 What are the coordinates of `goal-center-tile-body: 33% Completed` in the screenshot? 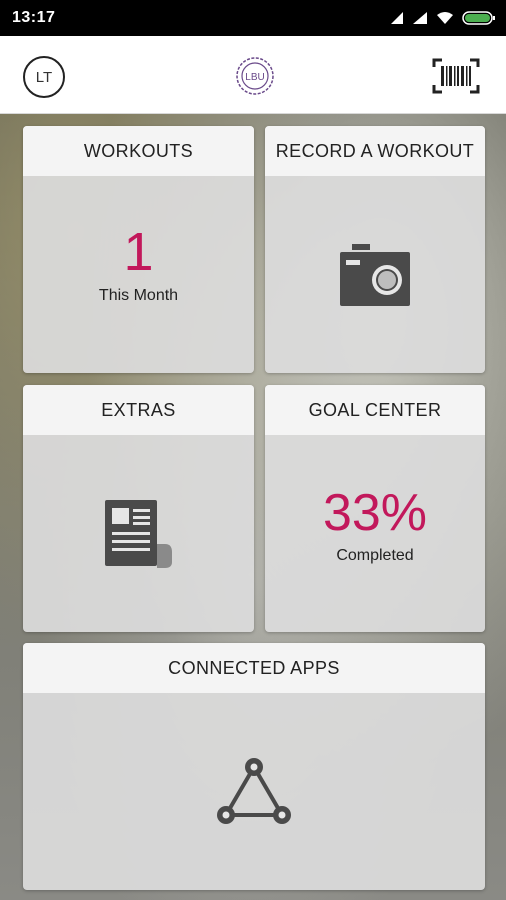 It's located at (375, 533).